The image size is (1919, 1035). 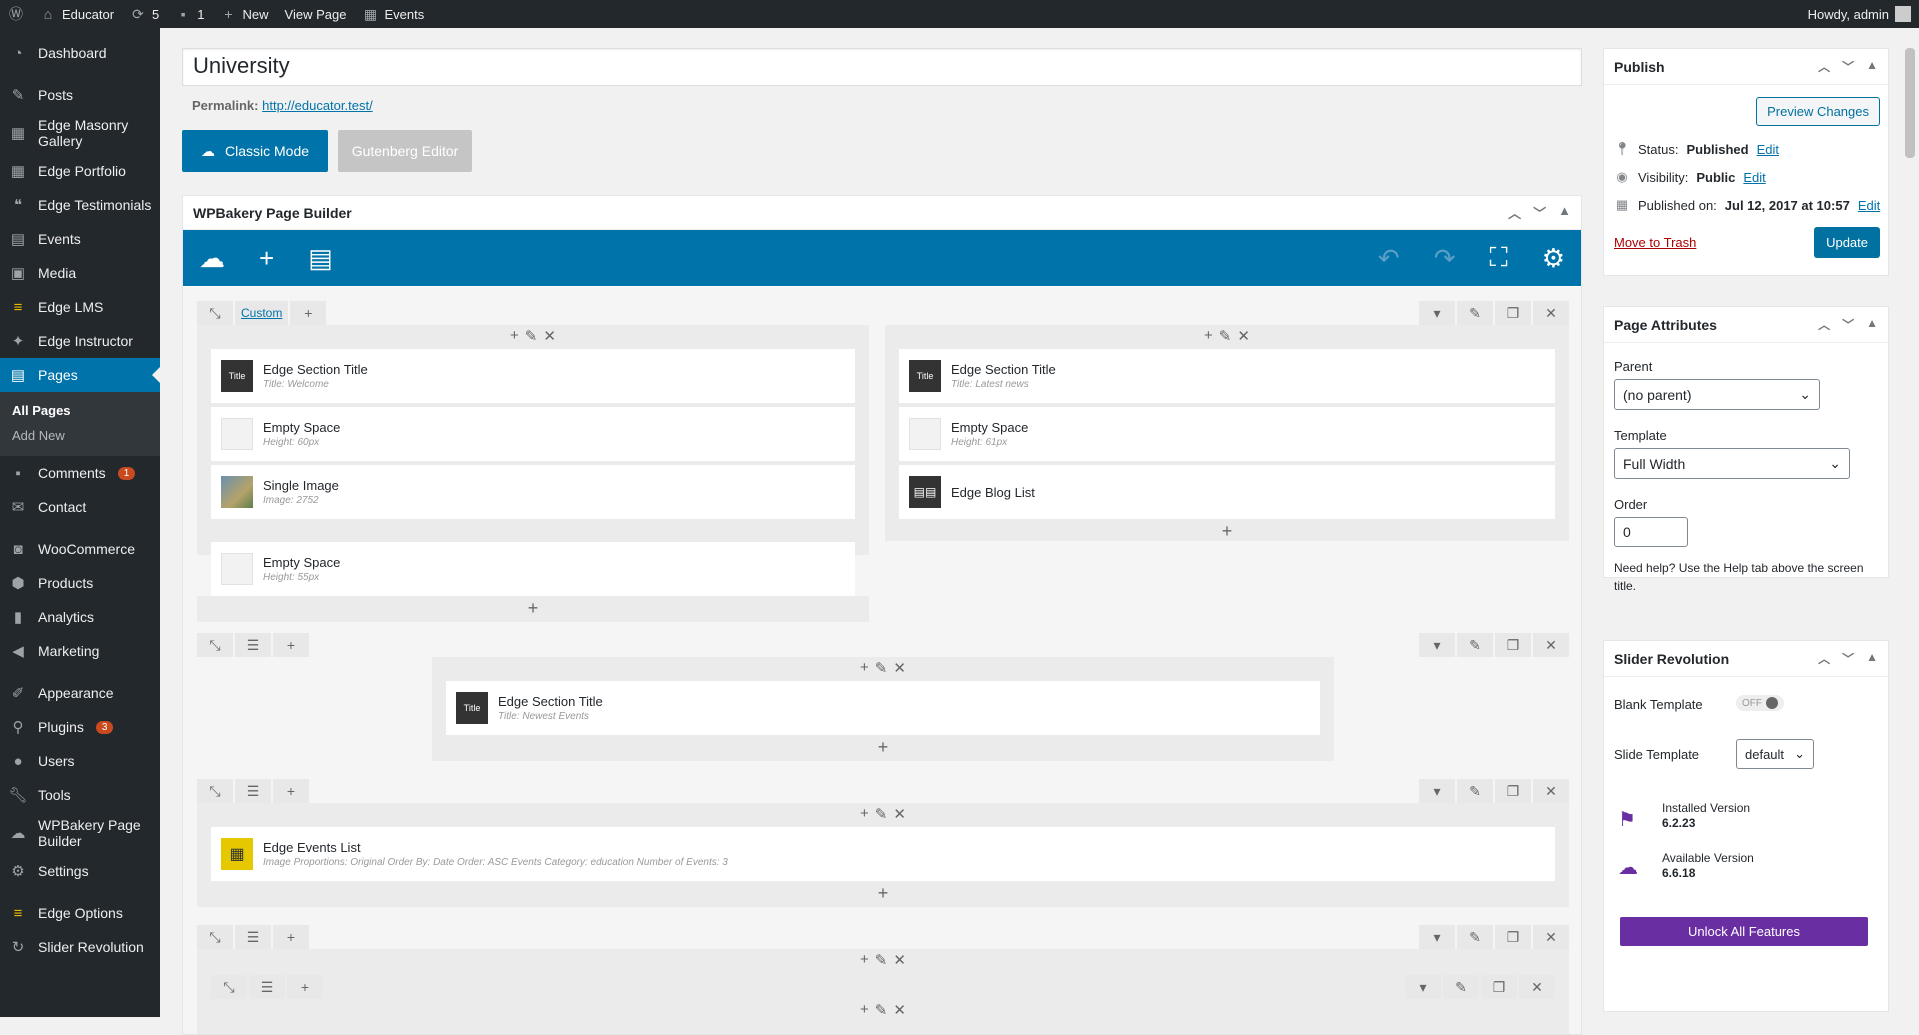 What do you see at coordinates (77, 14) in the screenshot?
I see `site-name-link: ⌂ Educator` at bounding box center [77, 14].